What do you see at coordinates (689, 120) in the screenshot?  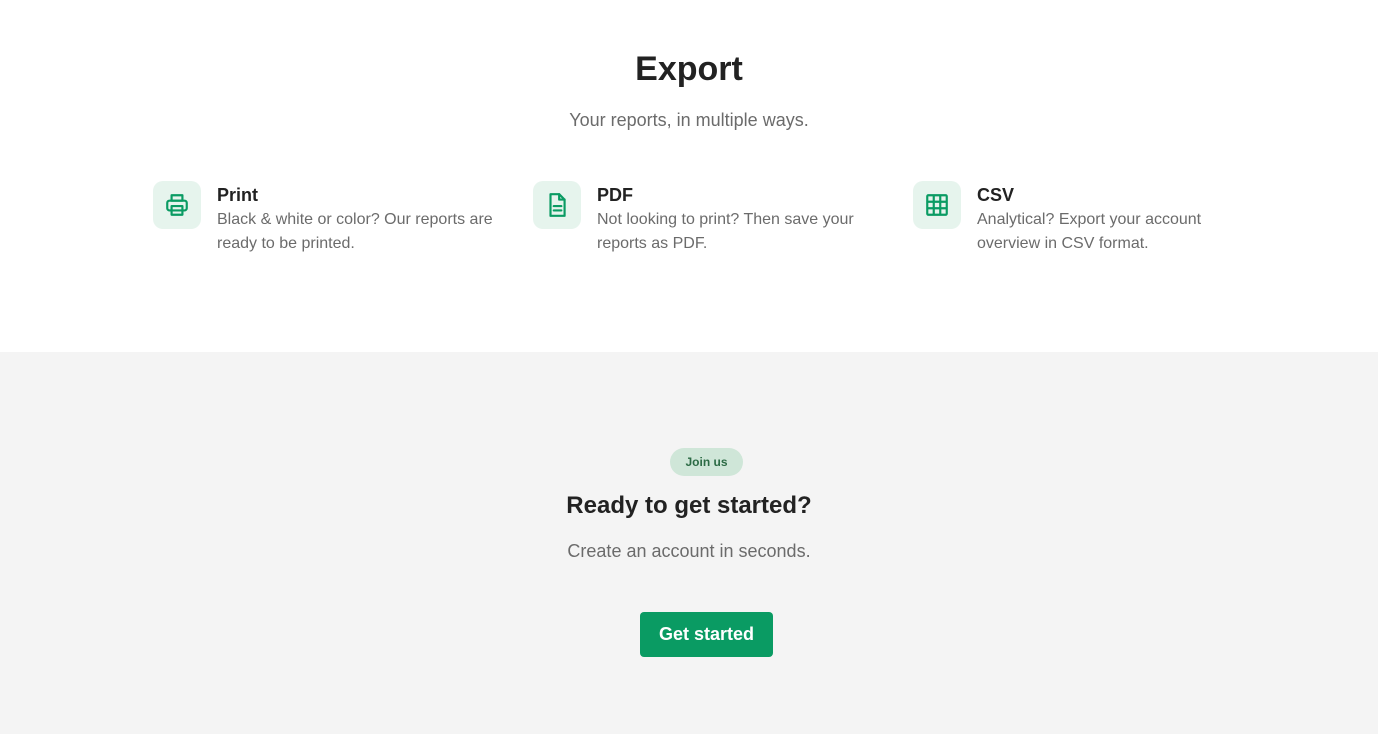 I see `export-subtitle: Your reports, in multiple ways.` at bounding box center [689, 120].